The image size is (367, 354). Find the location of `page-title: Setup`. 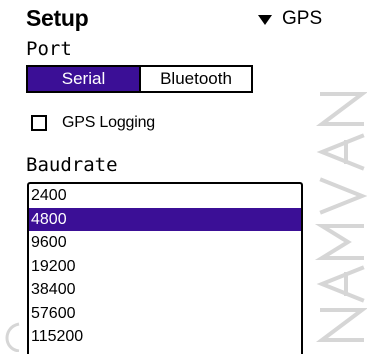

page-title: Setup is located at coordinates (57, 18).